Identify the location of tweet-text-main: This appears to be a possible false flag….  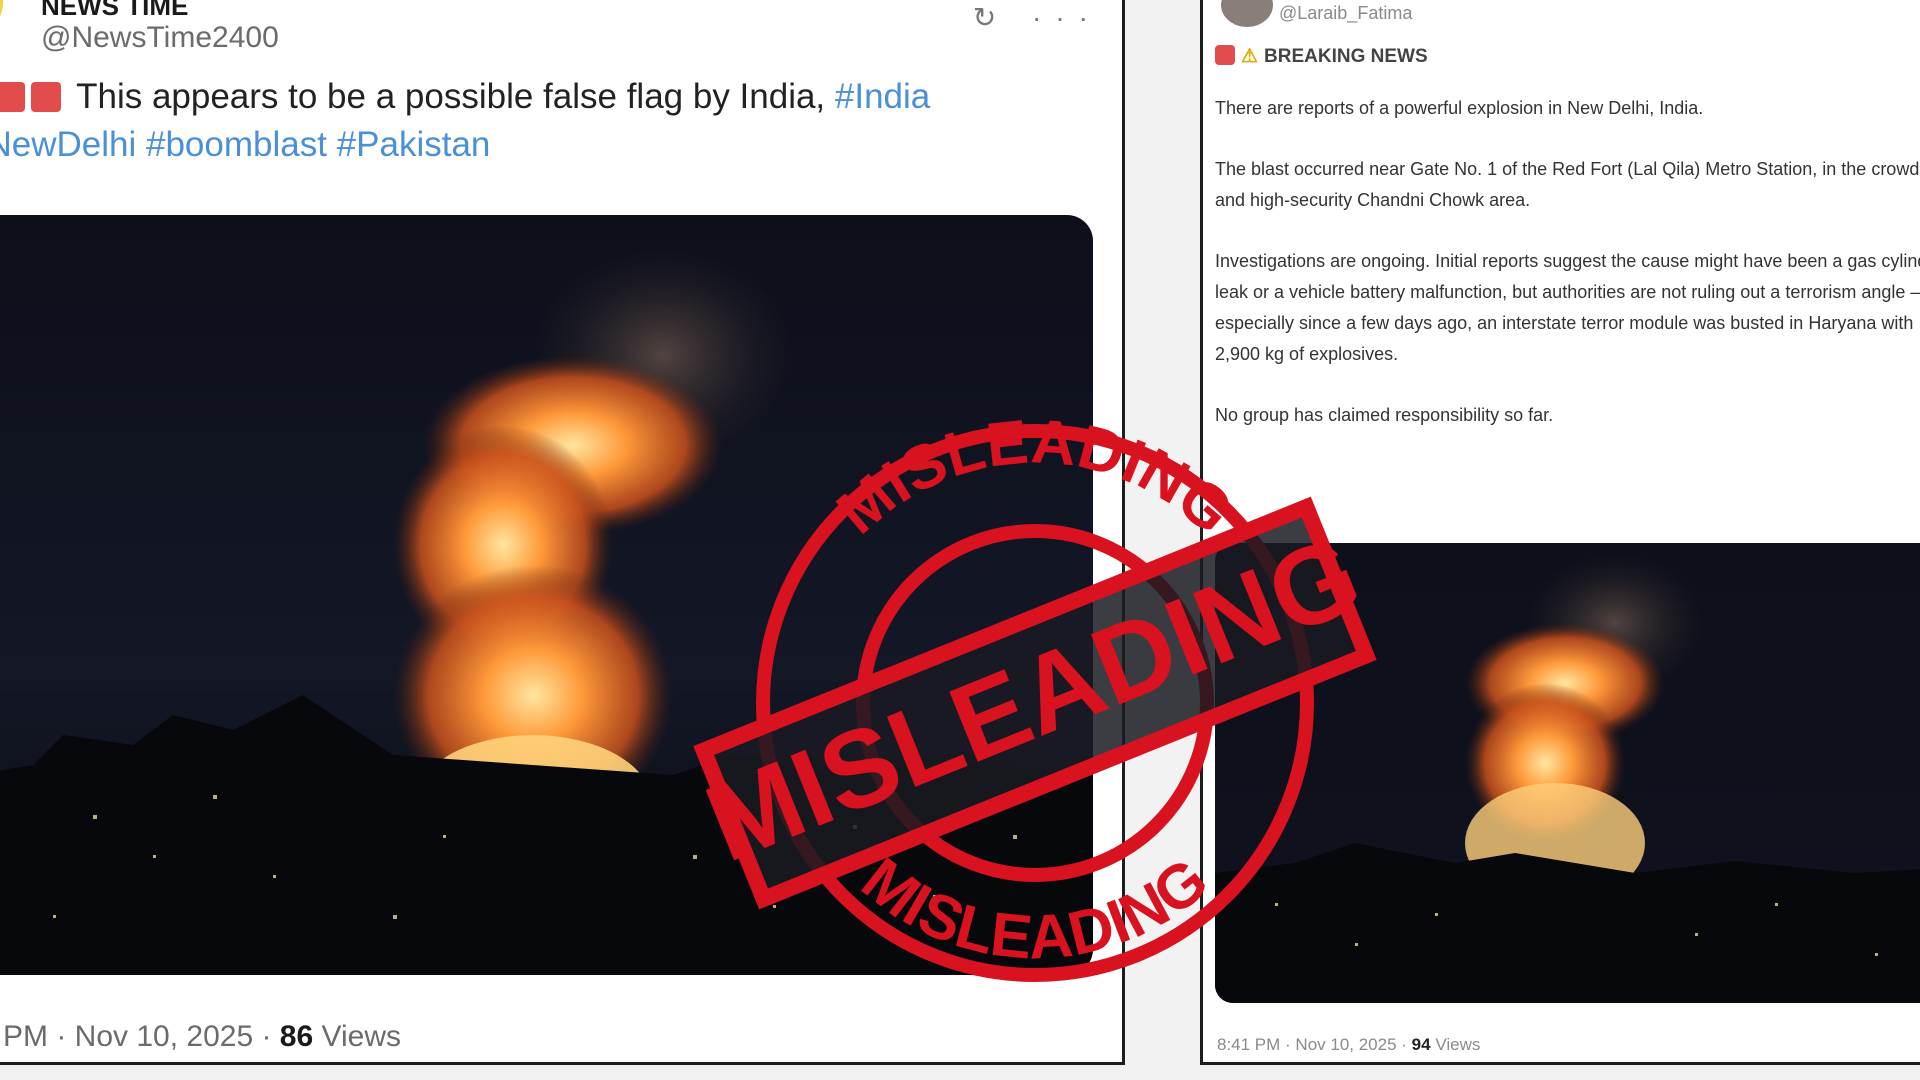
(451, 96).